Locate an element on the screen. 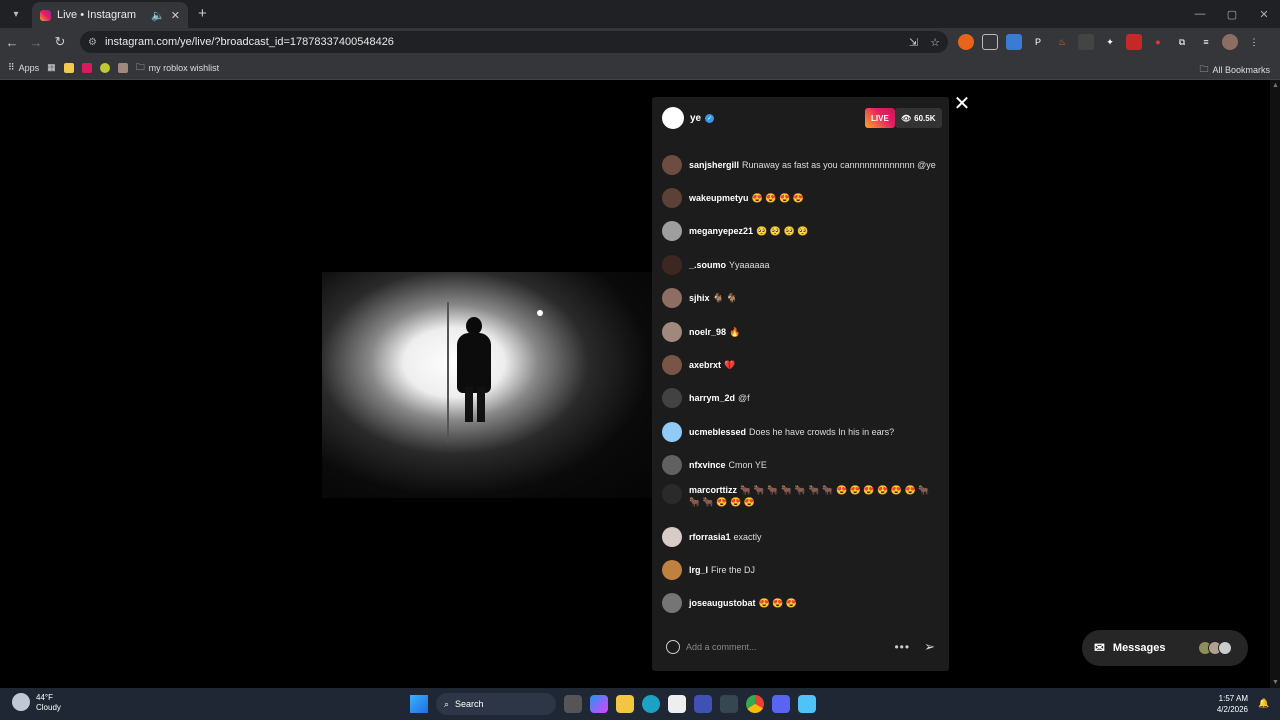 This screenshot has height=720, width=1280. edge-icon is located at coordinates (651, 704).